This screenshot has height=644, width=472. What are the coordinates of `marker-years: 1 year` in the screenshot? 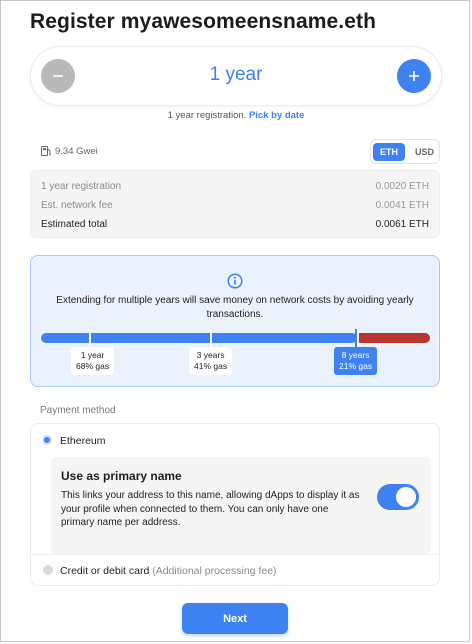 It's located at (92, 355).